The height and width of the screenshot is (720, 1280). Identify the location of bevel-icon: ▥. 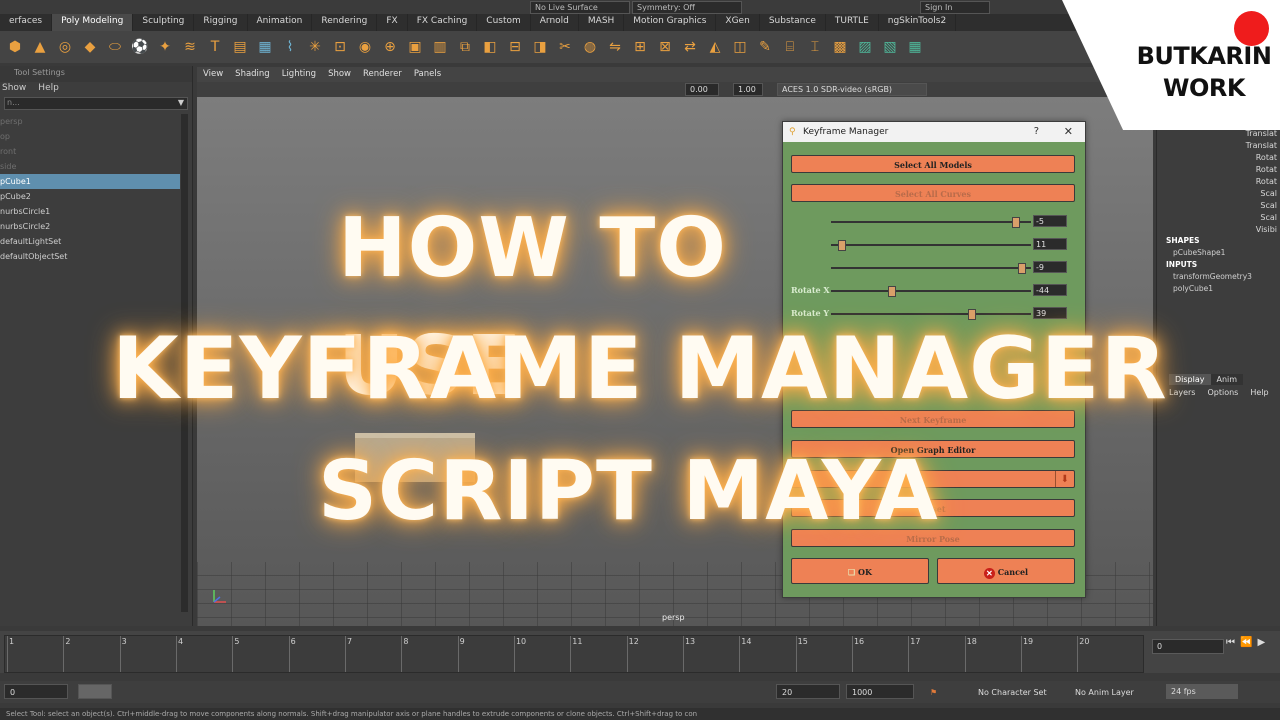
(440, 47).